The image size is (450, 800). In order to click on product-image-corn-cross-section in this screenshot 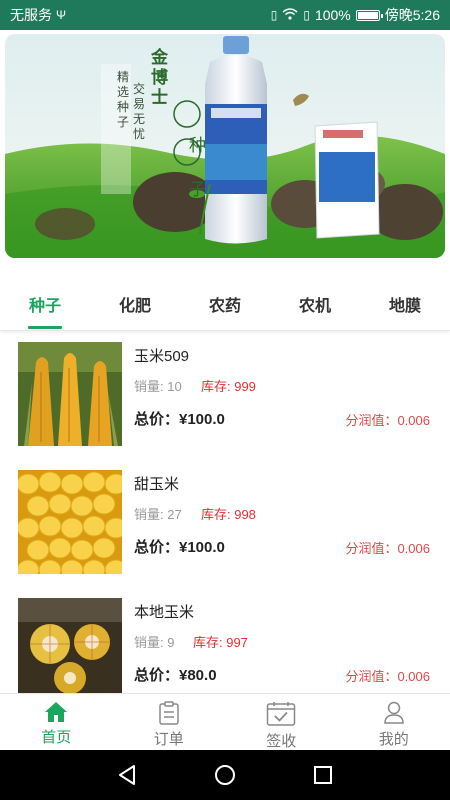, I will do `click(70, 645)`.